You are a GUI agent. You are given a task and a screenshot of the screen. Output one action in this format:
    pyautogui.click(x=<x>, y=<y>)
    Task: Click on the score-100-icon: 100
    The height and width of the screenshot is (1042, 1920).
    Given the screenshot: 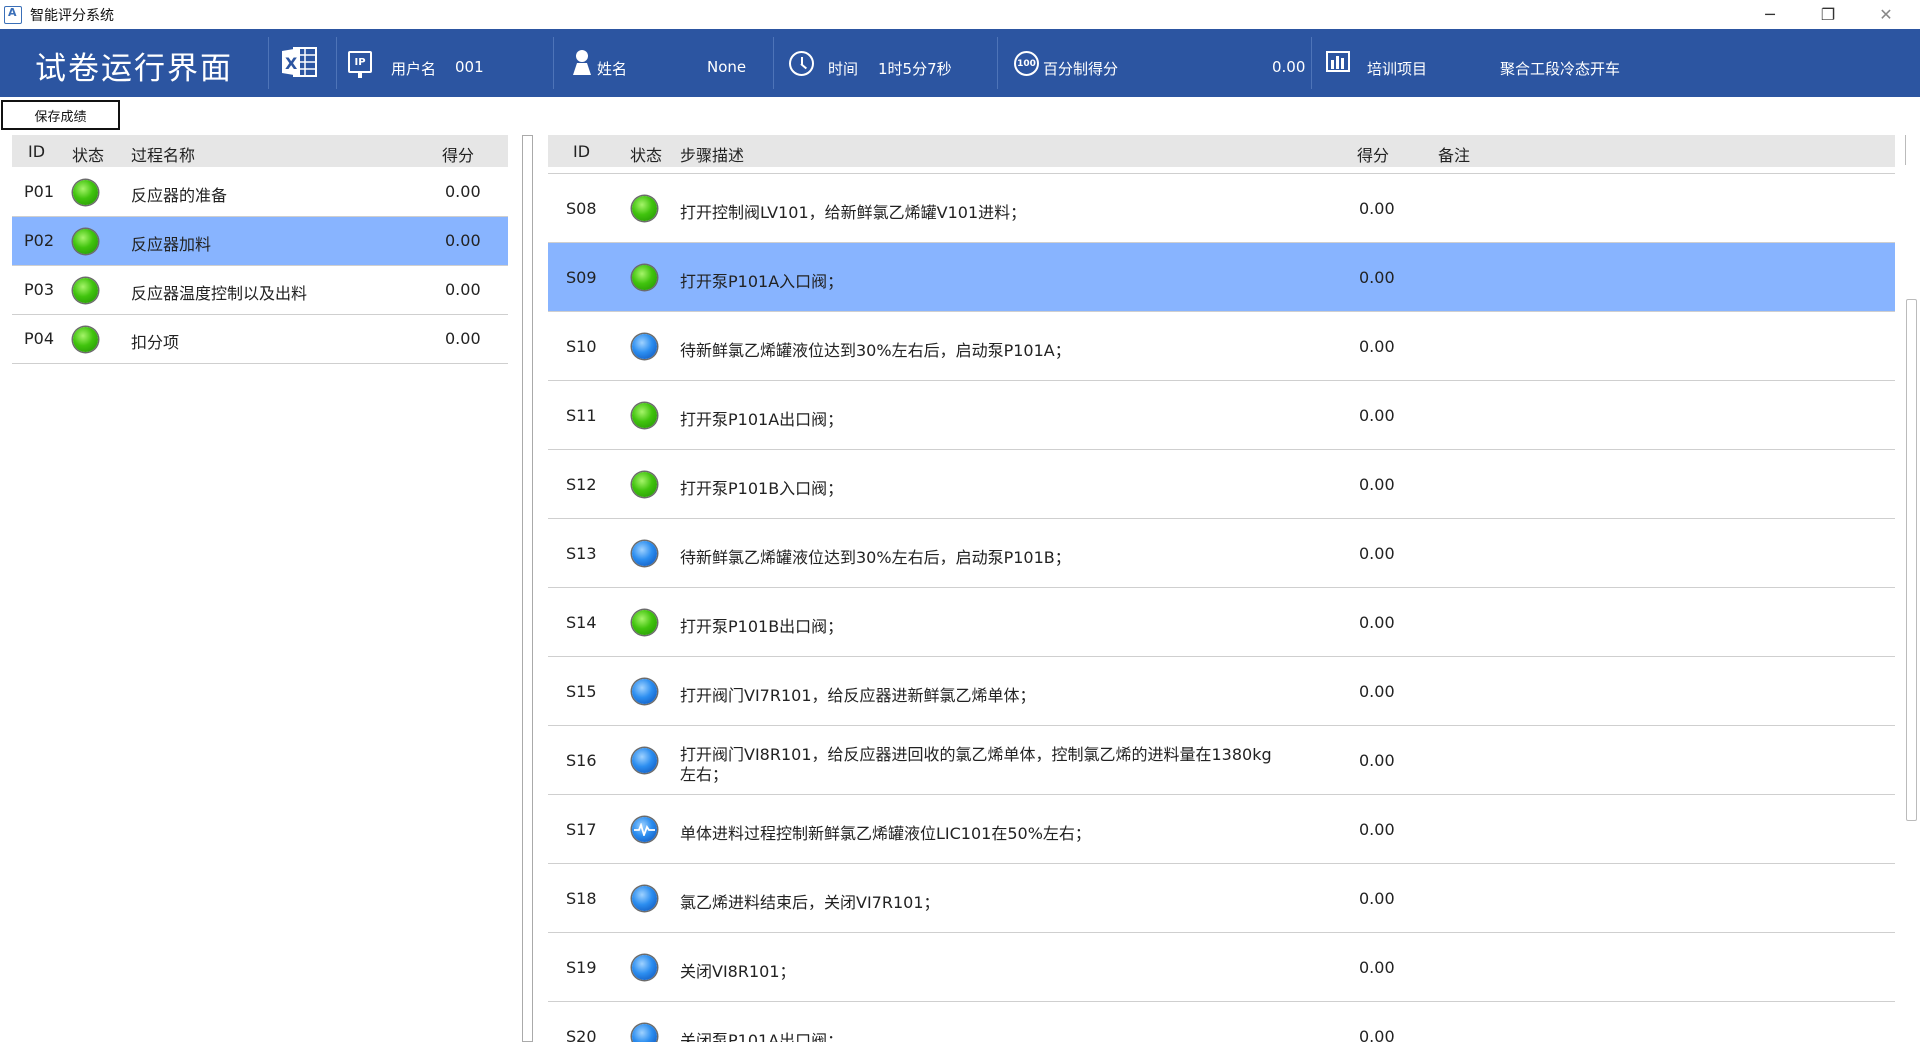 What is the action you would take?
    pyautogui.click(x=1026, y=63)
    